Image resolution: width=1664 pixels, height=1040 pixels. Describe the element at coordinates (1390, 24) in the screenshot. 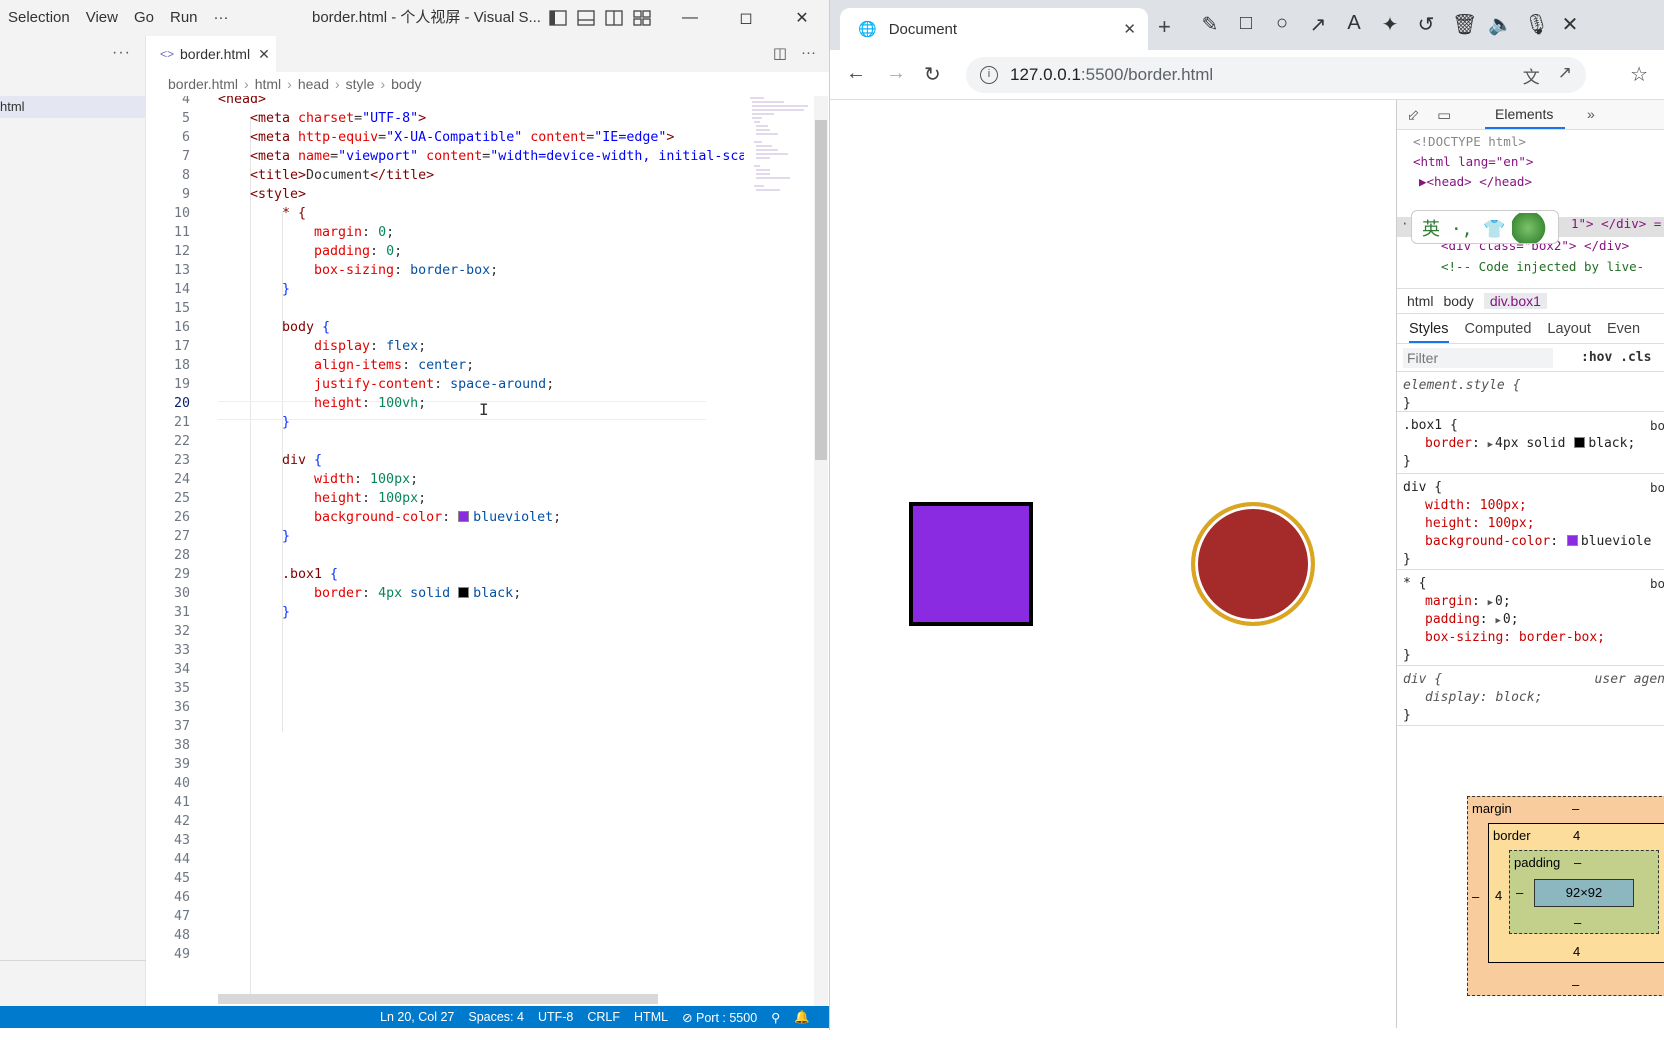

I see `magic-wand-icon: ✦` at that location.